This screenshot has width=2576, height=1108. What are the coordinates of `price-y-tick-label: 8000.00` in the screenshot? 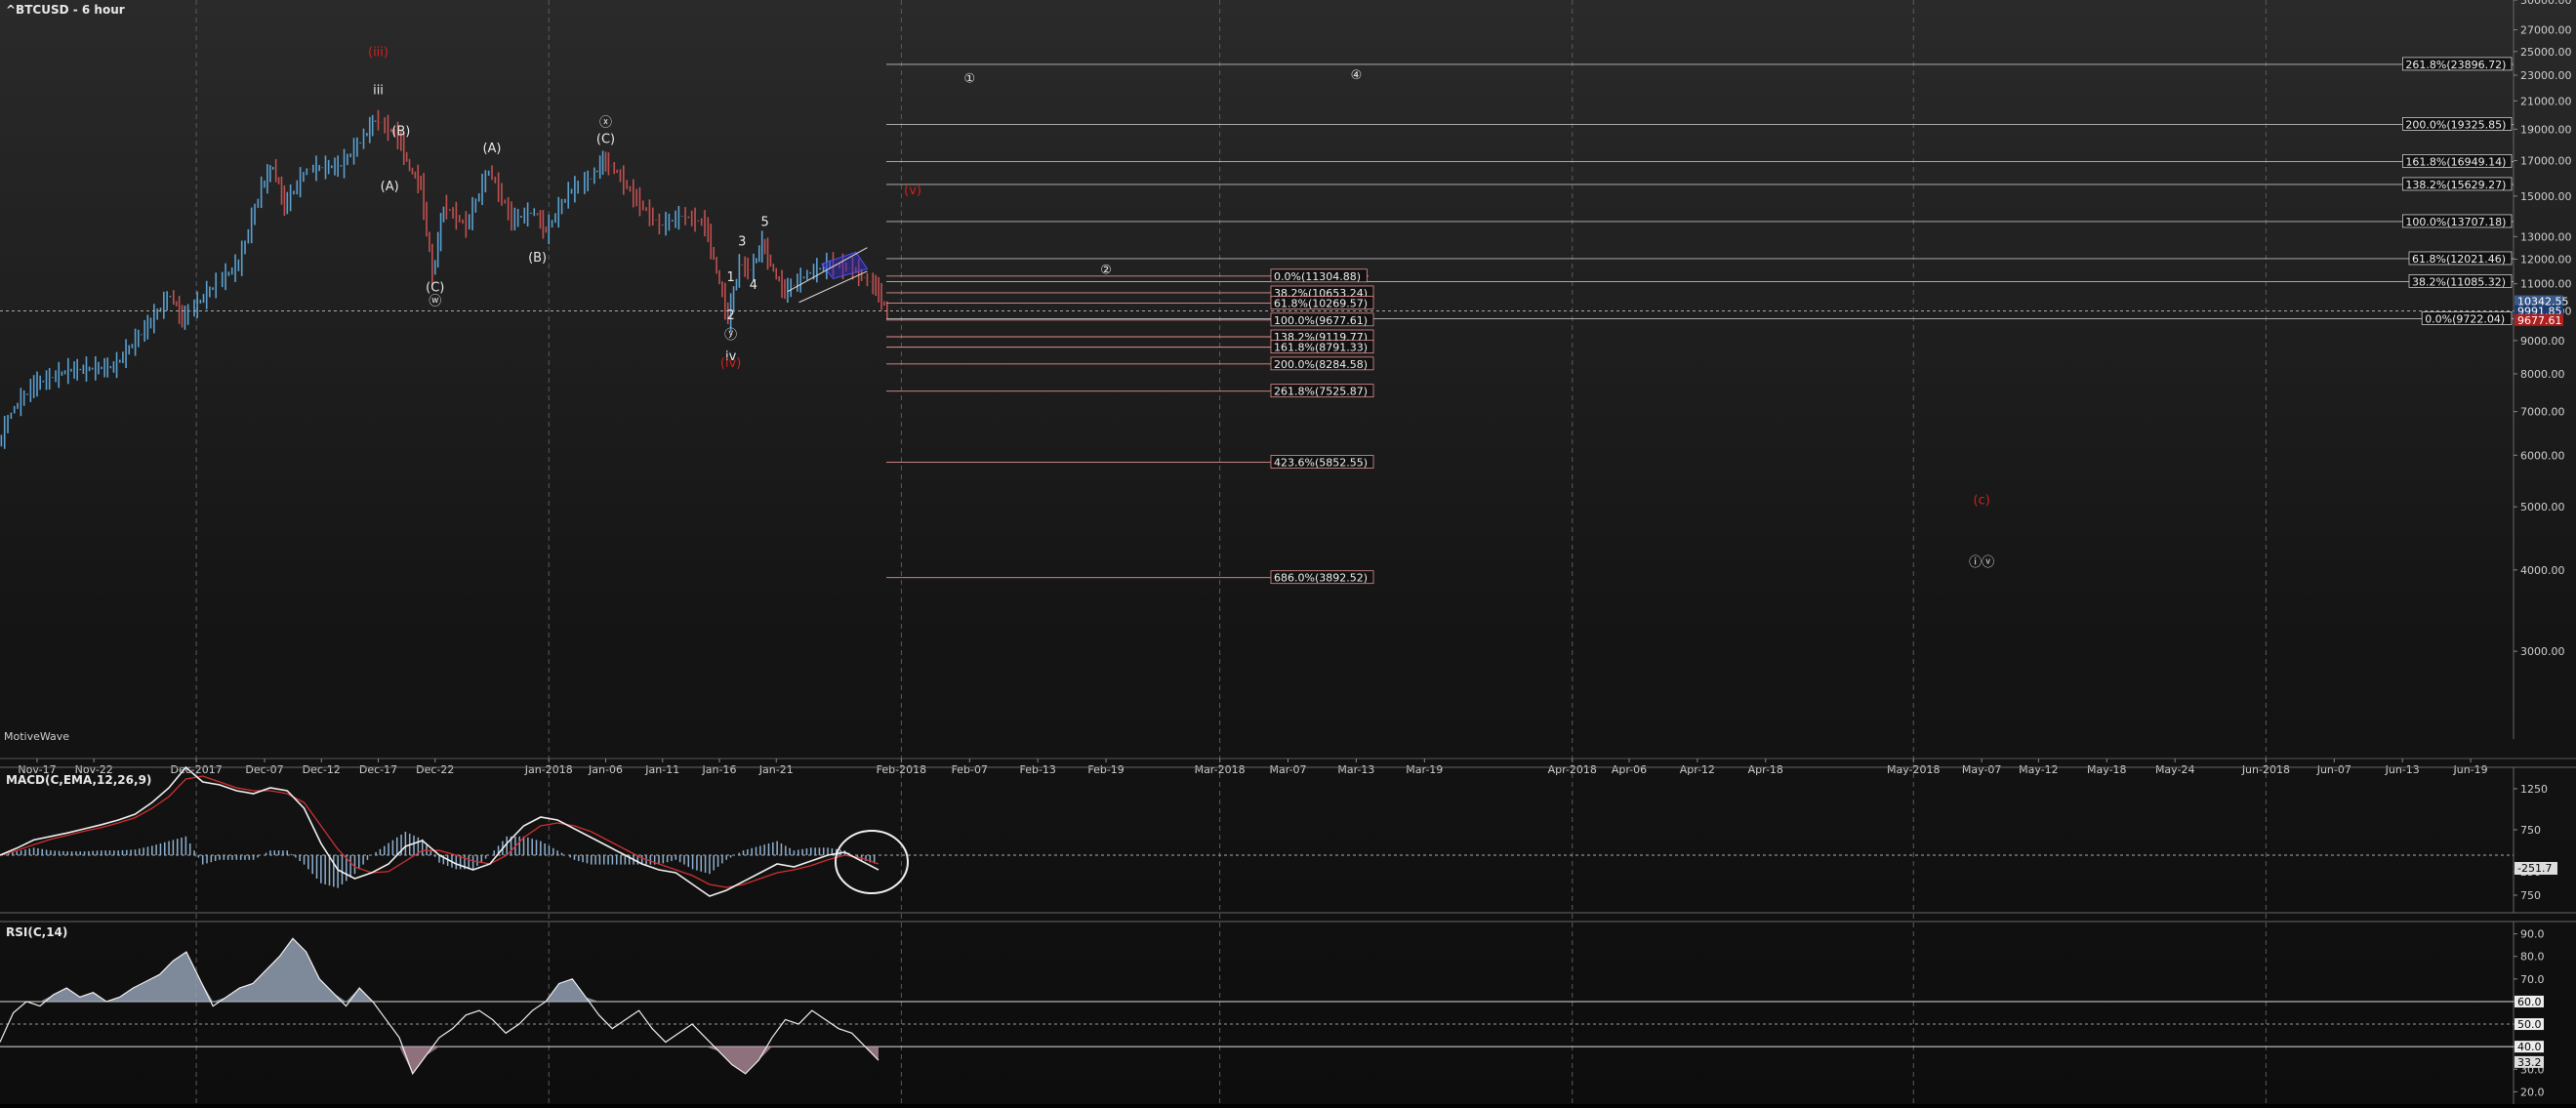 It's located at (2542, 374).